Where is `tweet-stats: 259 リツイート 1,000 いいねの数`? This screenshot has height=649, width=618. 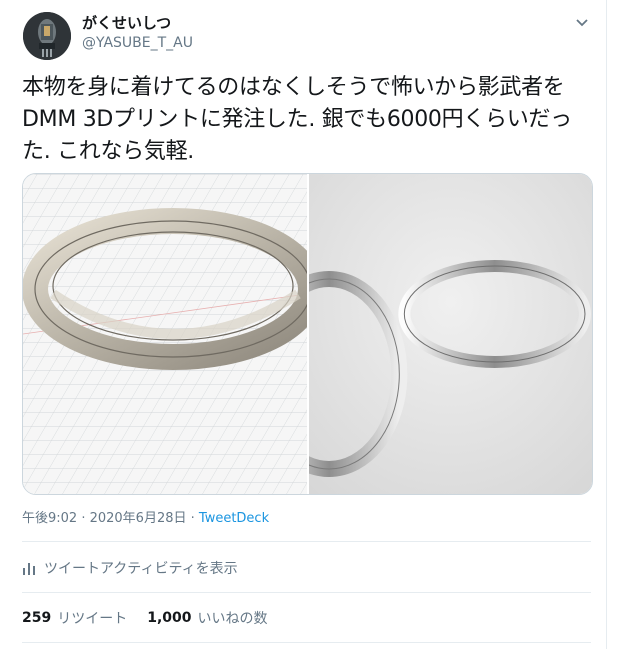
tweet-stats: 259 リツイート 1,000 いいねの数 is located at coordinates (155, 618).